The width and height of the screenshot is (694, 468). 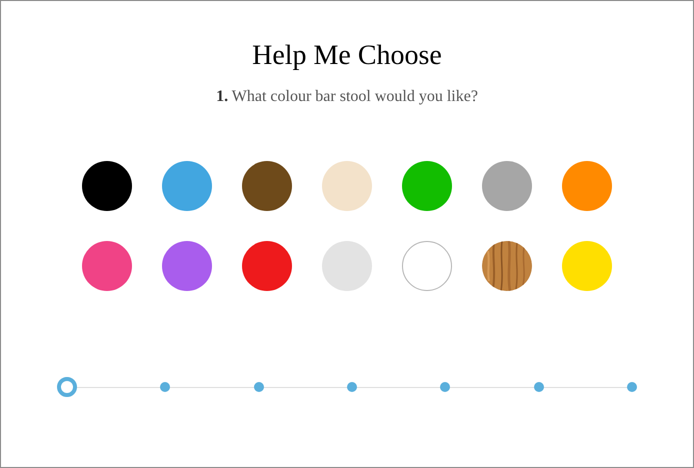 What do you see at coordinates (347, 97) in the screenshot?
I see `question-text: 1. What colour bar stool would you like?` at bounding box center [347, 97].